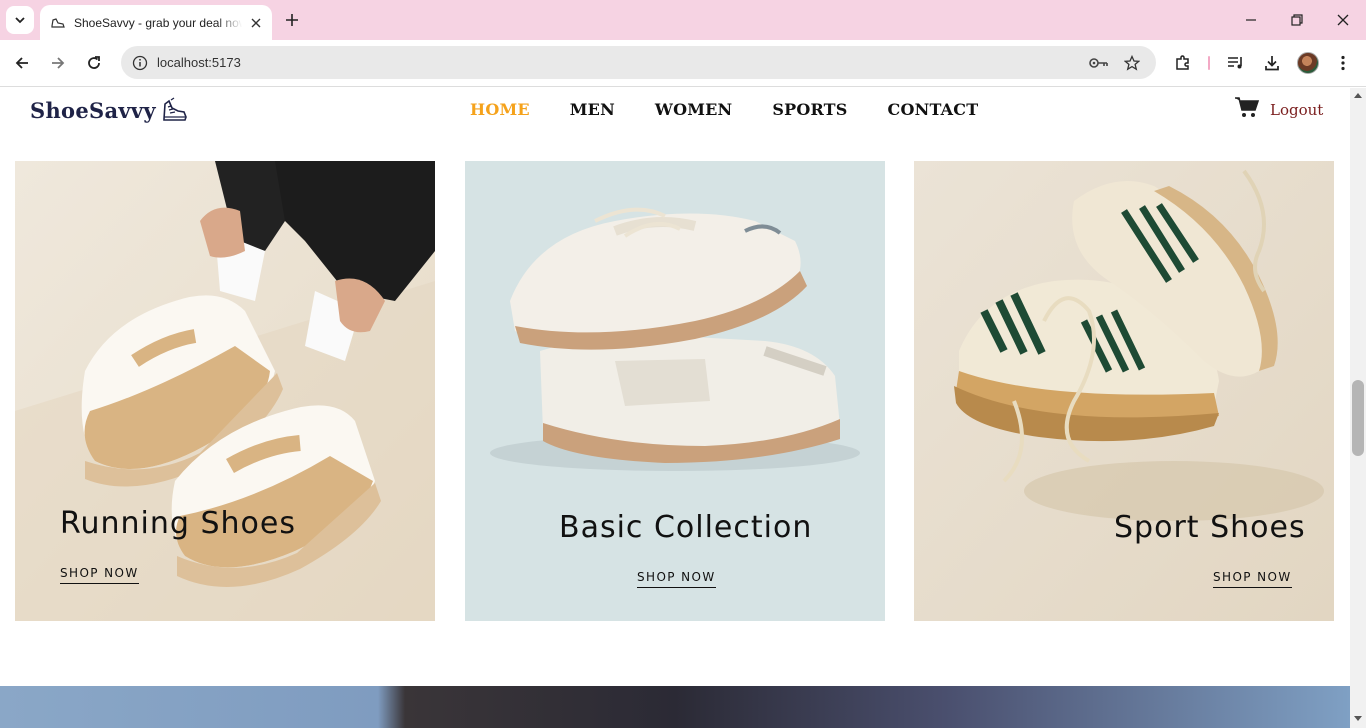  I want to click on nav-men: MEN, so click(592, 109).